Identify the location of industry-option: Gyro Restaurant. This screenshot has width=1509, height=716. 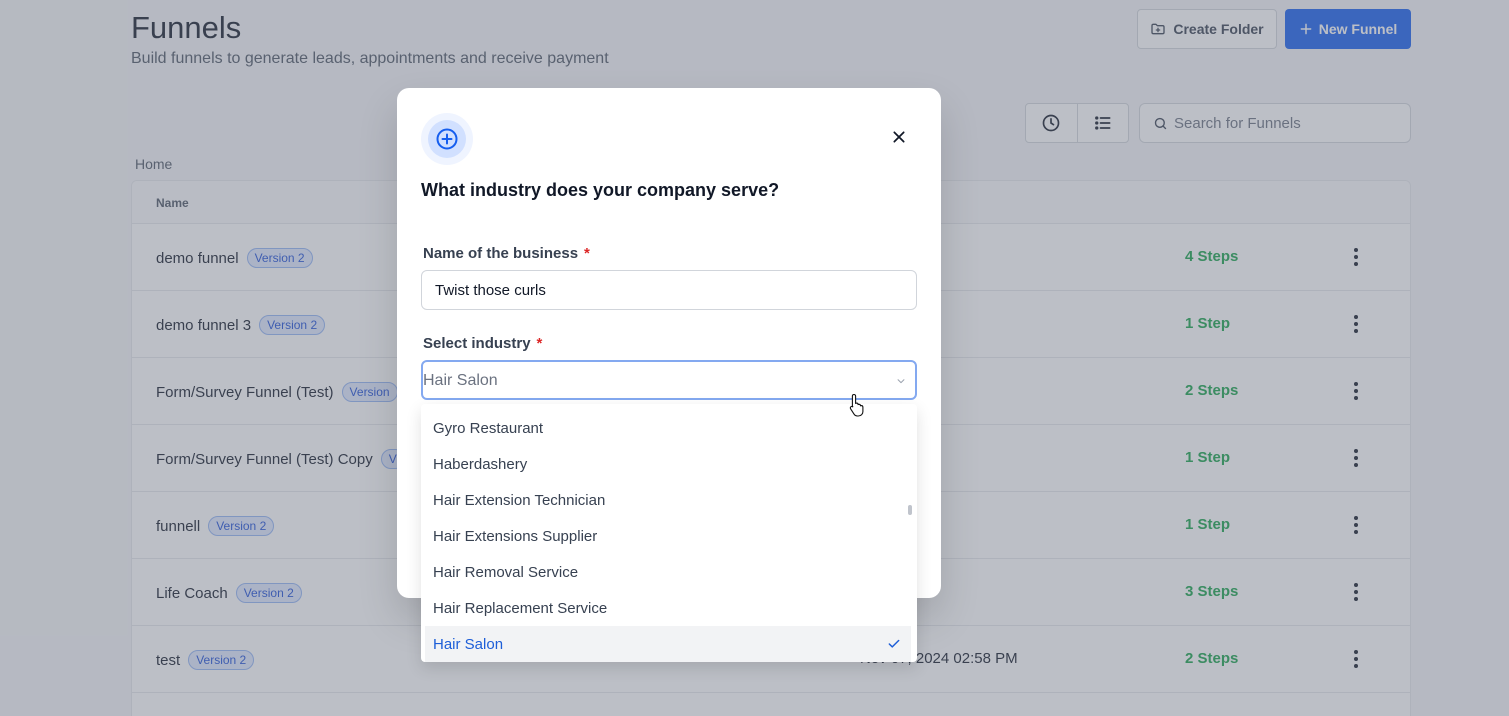
(668, 428).